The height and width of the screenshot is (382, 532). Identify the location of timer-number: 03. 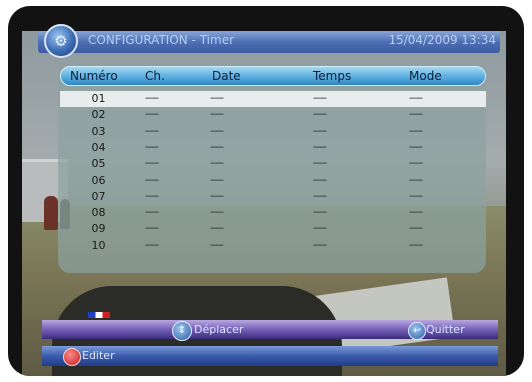
(98, 131).